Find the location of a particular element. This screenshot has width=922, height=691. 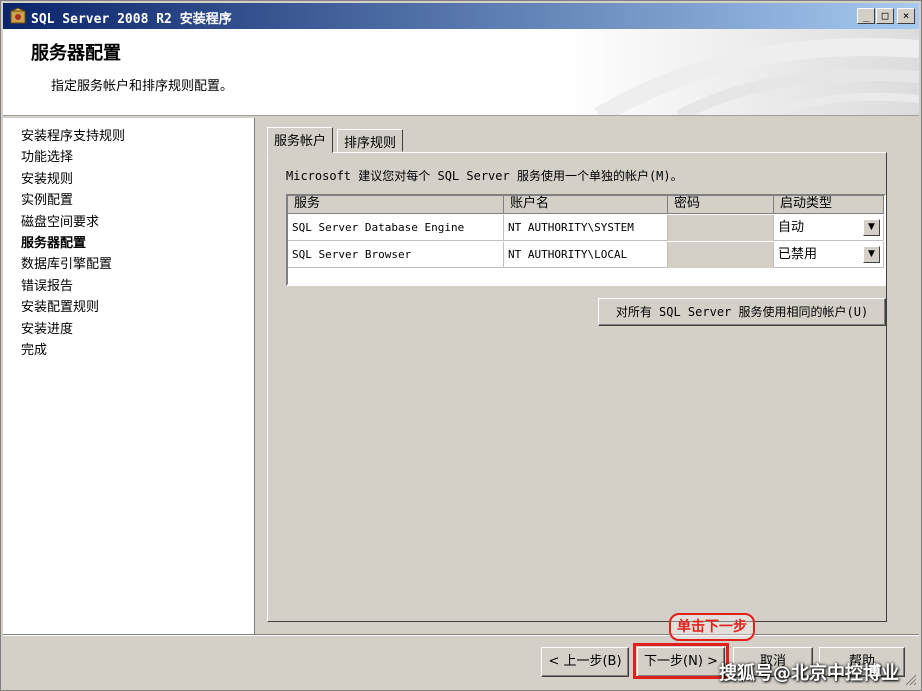

title-bar: SQL Server 2008 R2 安装程序 _ □ × is located at coordinates (461, 16).